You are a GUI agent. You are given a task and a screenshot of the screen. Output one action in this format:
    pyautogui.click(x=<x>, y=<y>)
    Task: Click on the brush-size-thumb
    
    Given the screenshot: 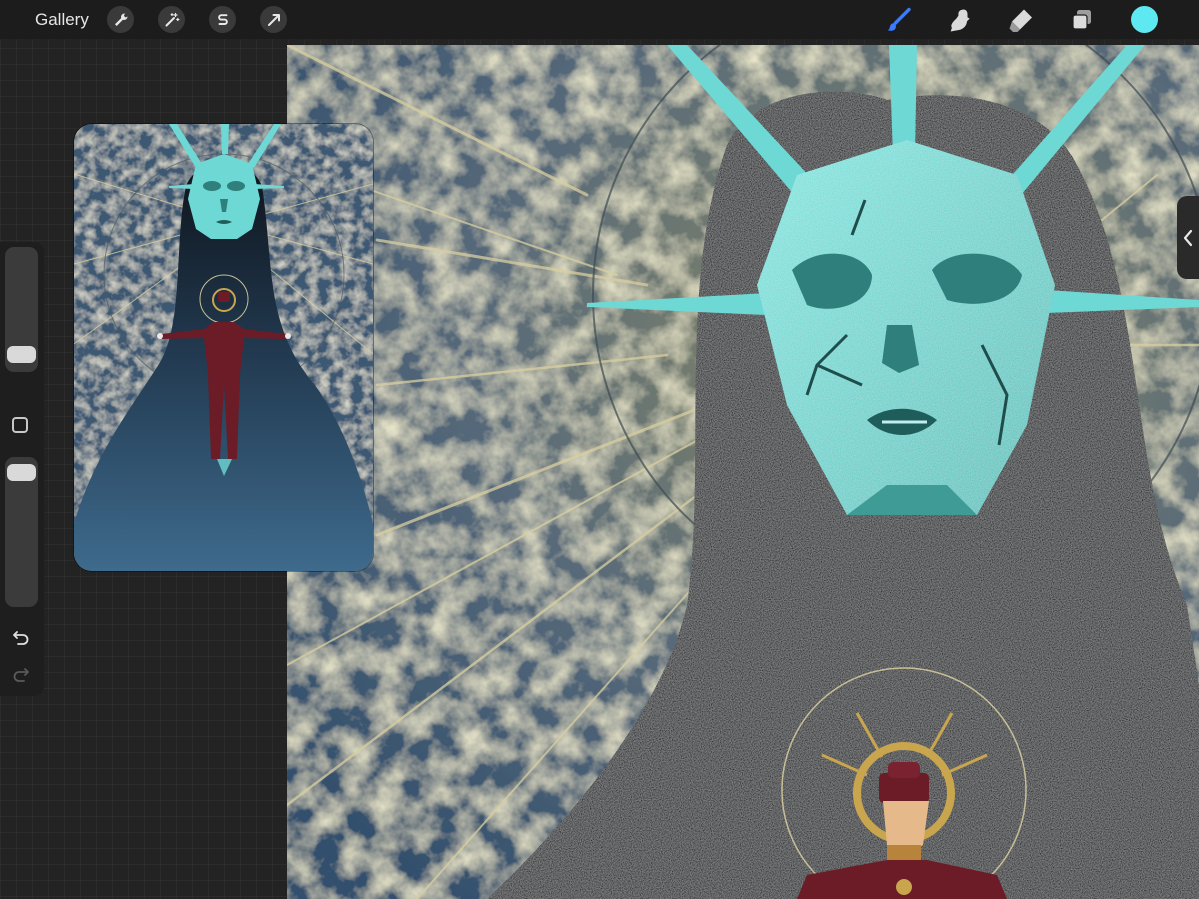 What is the action you would take?
    pyautogui.click(x=21, y=354)
    